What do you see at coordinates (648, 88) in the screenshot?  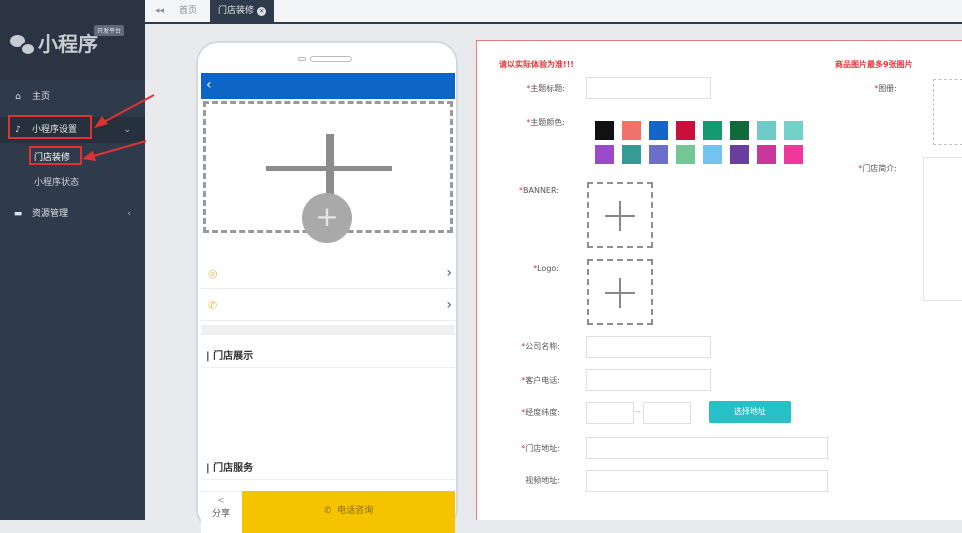 I see `theme-title-input` at bounding box center [648, 88].